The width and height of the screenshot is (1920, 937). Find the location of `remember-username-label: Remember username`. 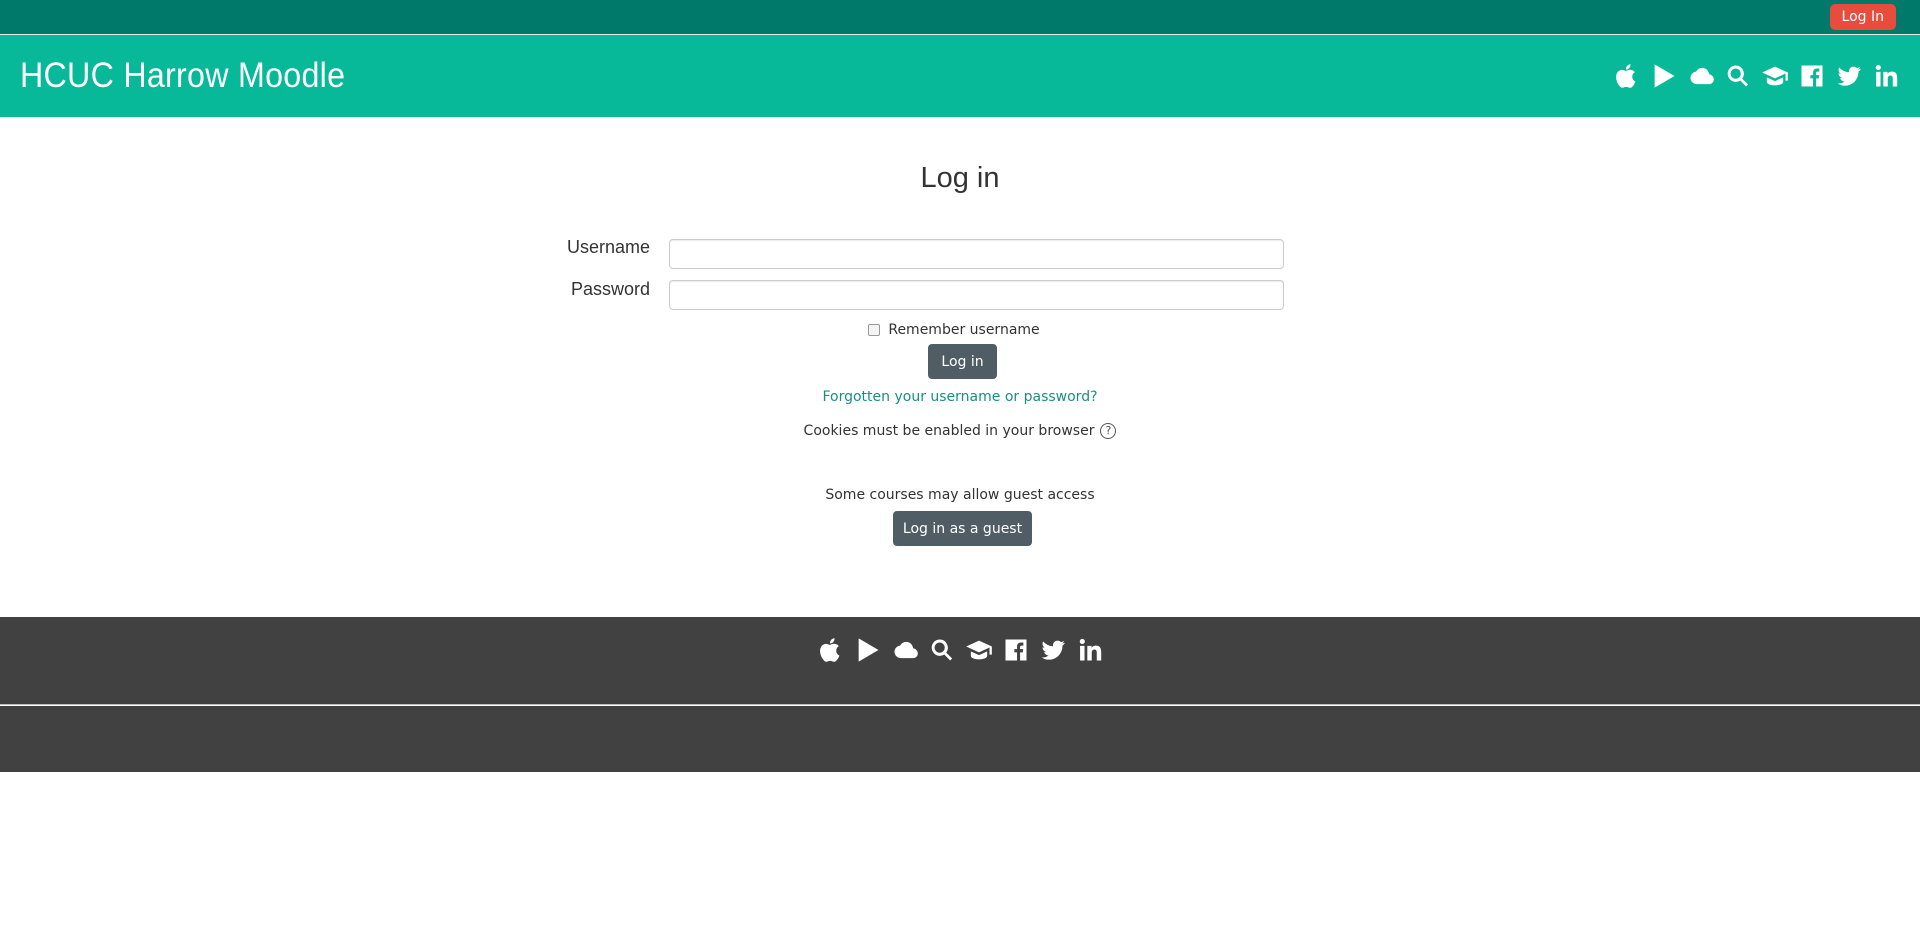

remember-username-label: Remember username is located at coordinates (963, 330).